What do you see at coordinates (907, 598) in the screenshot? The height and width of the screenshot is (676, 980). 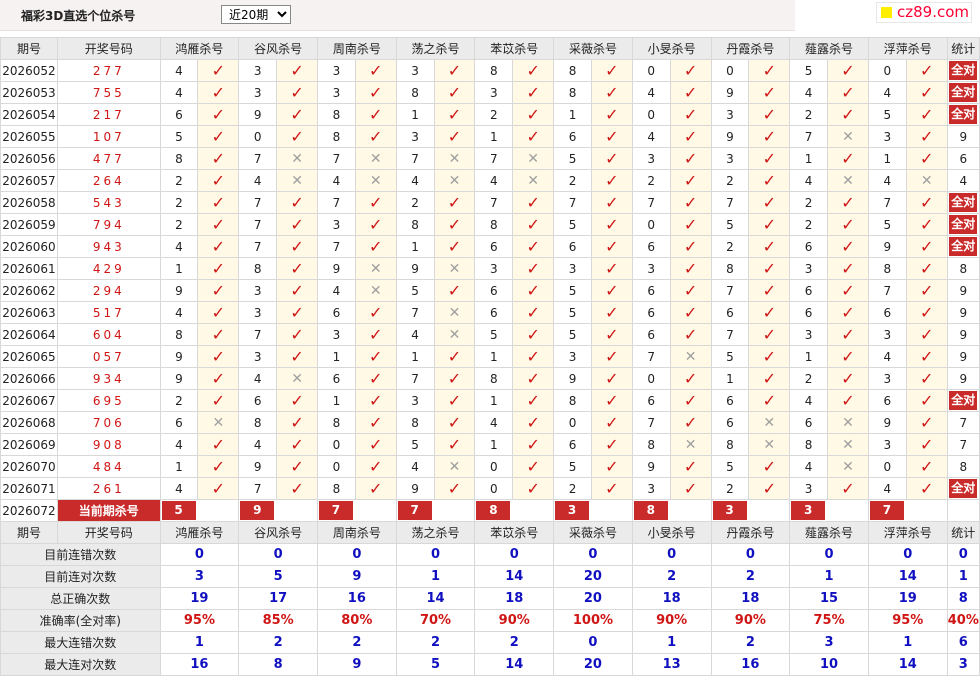 I see `stats-value: 19` at bounding box center [907, 598].